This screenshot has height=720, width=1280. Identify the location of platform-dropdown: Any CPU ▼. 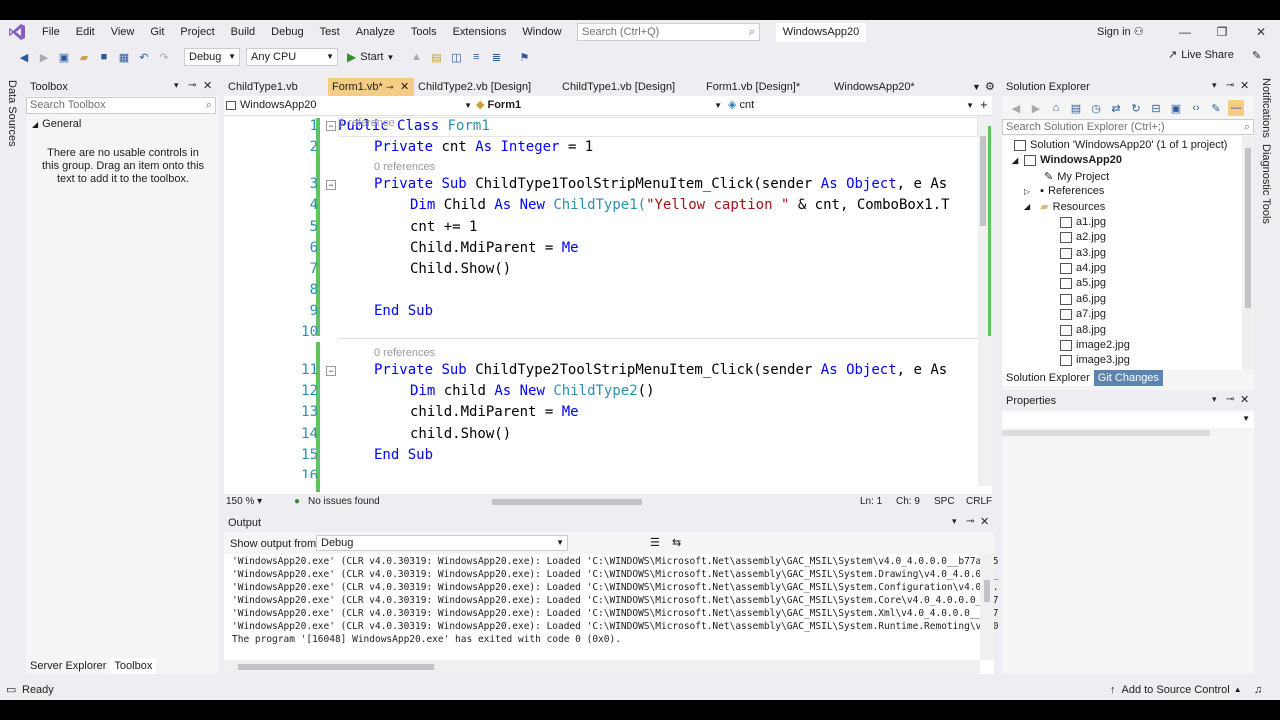
(292, 57).